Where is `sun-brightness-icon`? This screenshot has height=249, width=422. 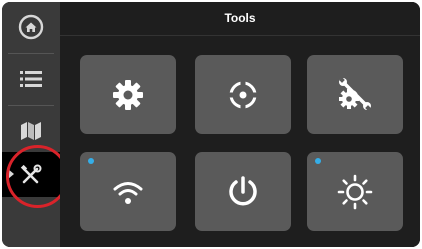 sun-brightness-icon is located at coordinates (355, 192).